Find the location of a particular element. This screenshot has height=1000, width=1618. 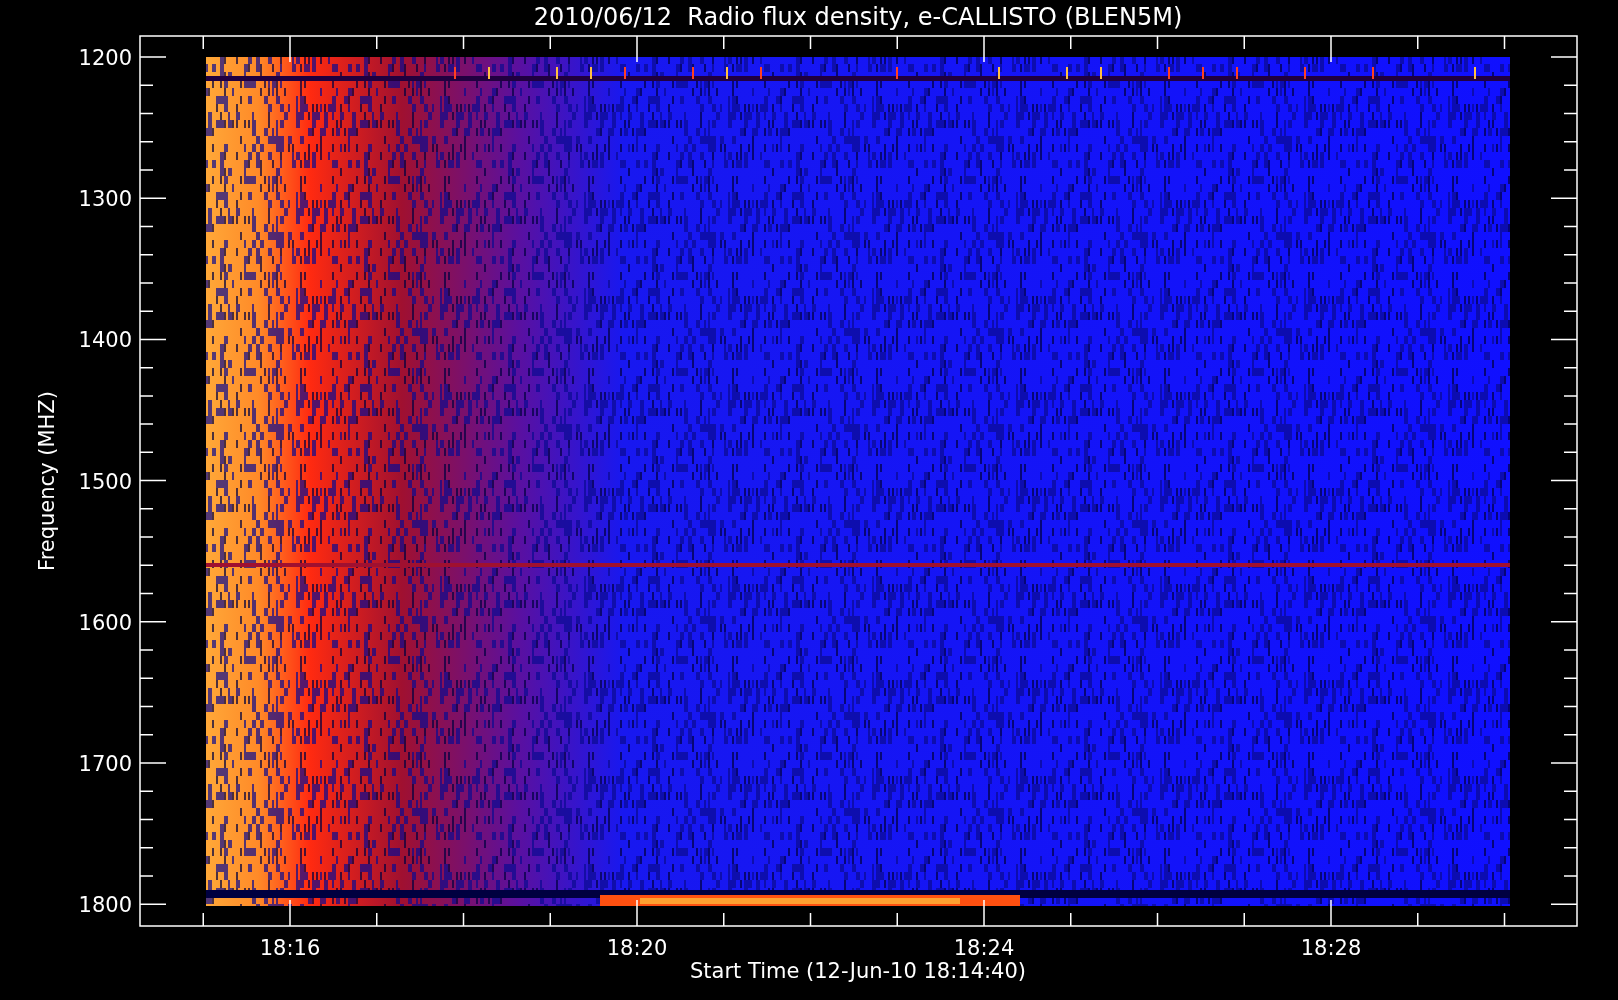

tick-label: 18:24 is located at coordinates (984, 948).